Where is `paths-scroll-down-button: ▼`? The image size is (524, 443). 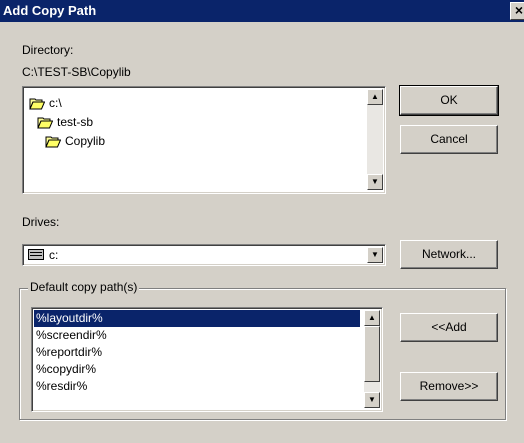
paths-scroll-down-button: ▼ is located at coordinates (372, 400).